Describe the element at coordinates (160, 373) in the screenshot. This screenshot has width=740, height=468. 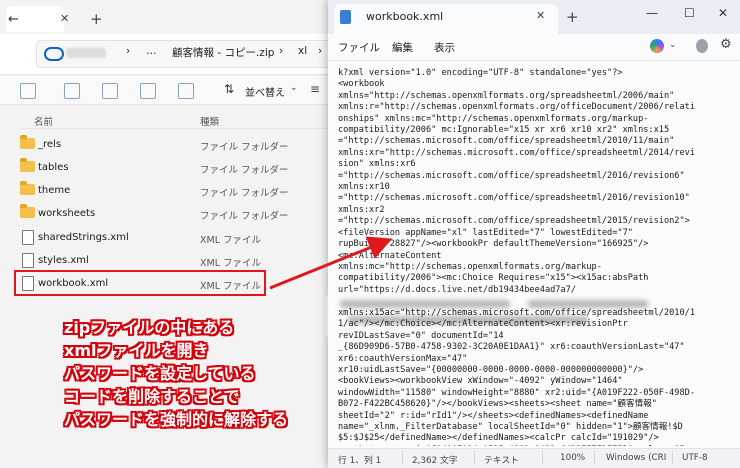
I see `annotation-line: パスワードを設定している` at that location.